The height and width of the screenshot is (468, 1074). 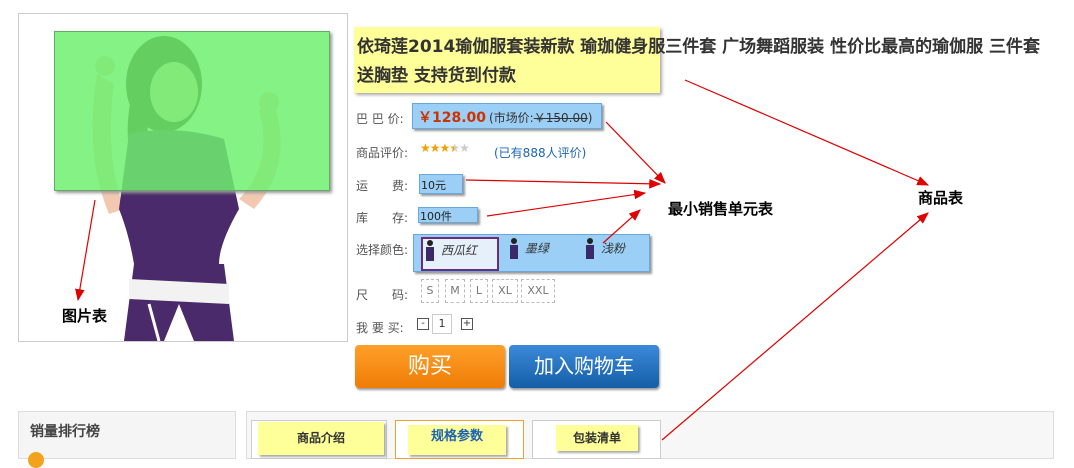 What do you see at coordinates (621, 226) in the screenshot?
I see `arrow-color-sku` at bounding box center [621, 226].